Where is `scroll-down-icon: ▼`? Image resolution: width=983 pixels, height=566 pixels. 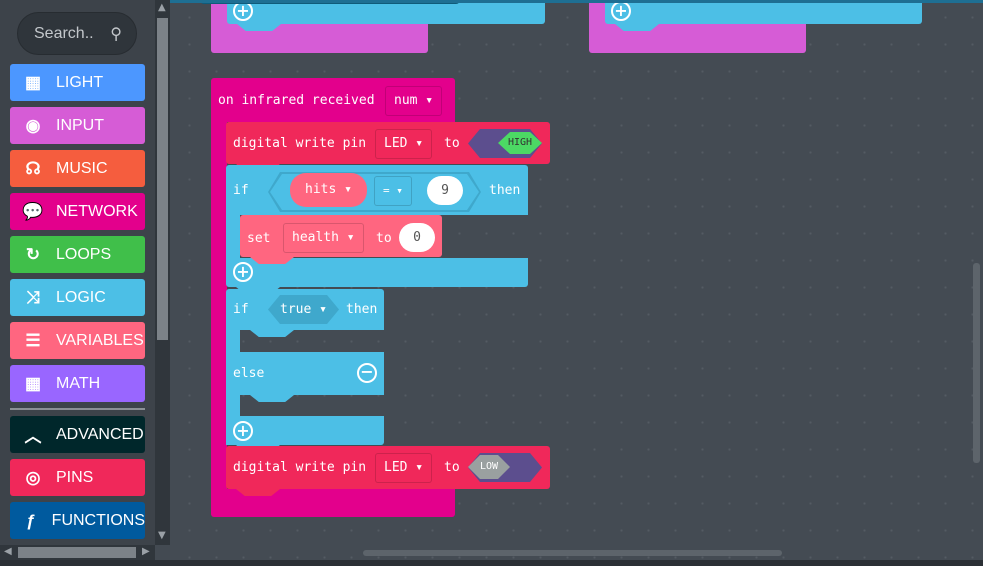 scroll-down-icon: ▼ is located at coordinates (162, 535).